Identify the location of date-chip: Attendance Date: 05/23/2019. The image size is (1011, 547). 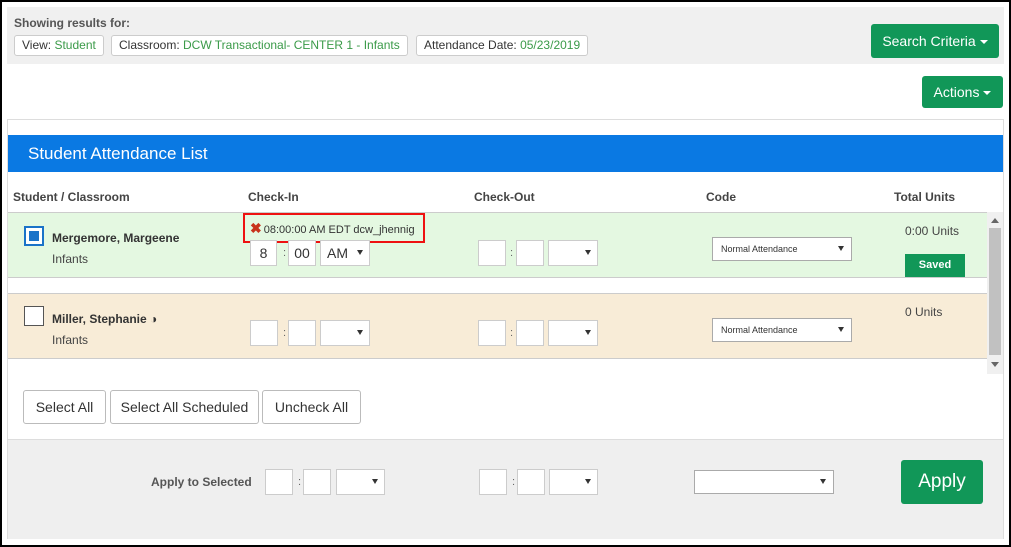
(502, 45).